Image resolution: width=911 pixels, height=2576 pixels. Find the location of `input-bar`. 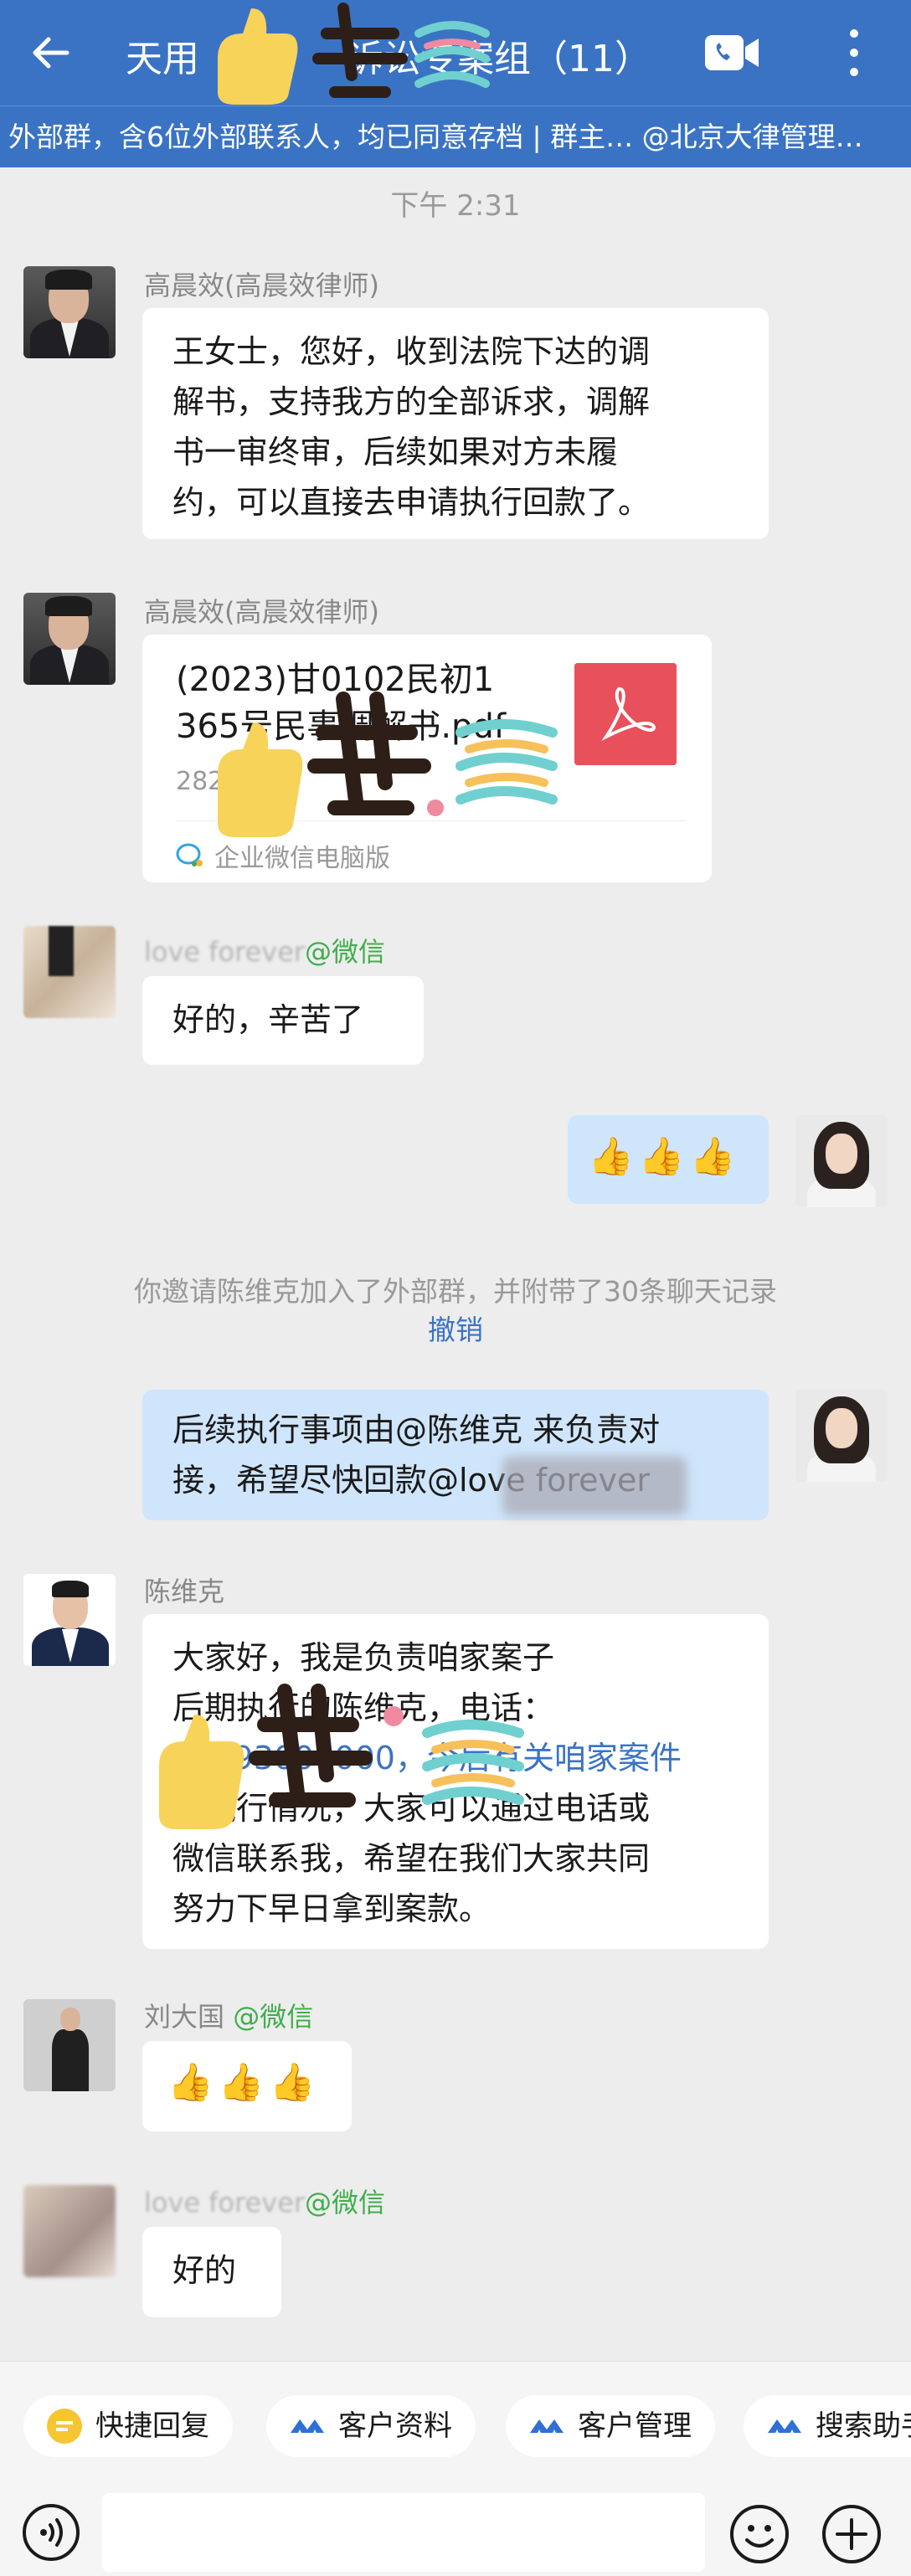

input-bar is located at coordinates (455, 2531).